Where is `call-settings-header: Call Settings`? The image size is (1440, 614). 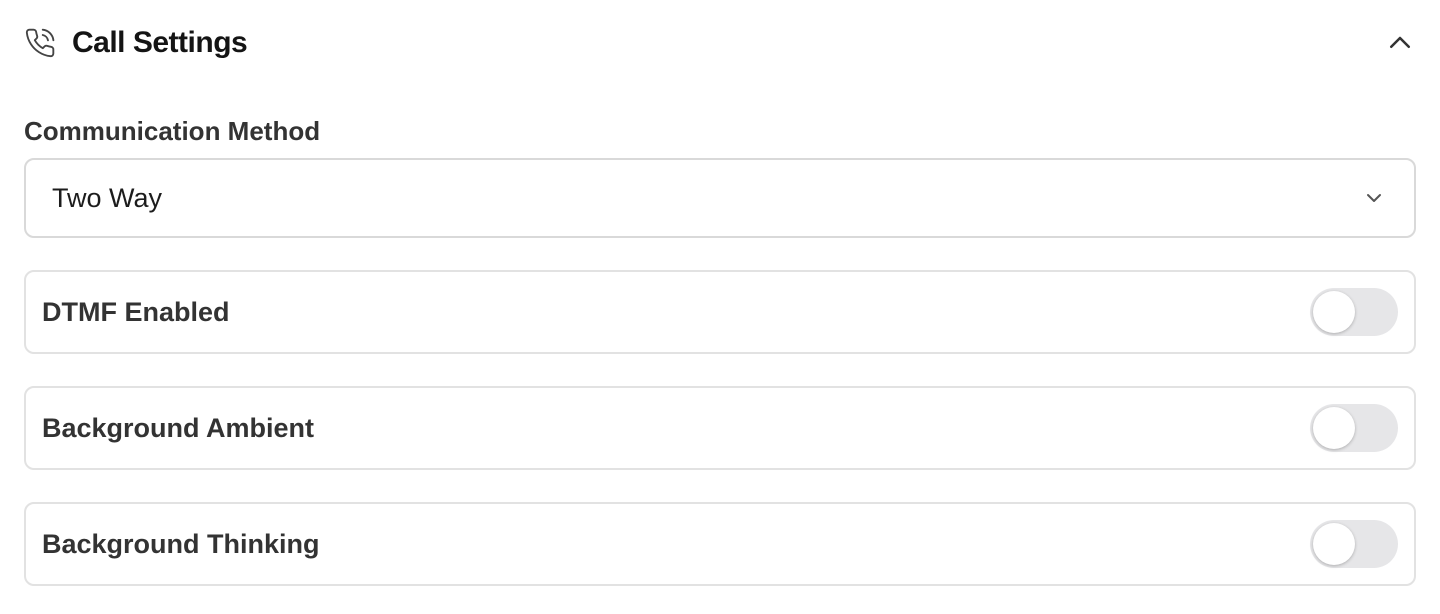 call-settings-header: Call Settings is located at coordinates (720, 43).